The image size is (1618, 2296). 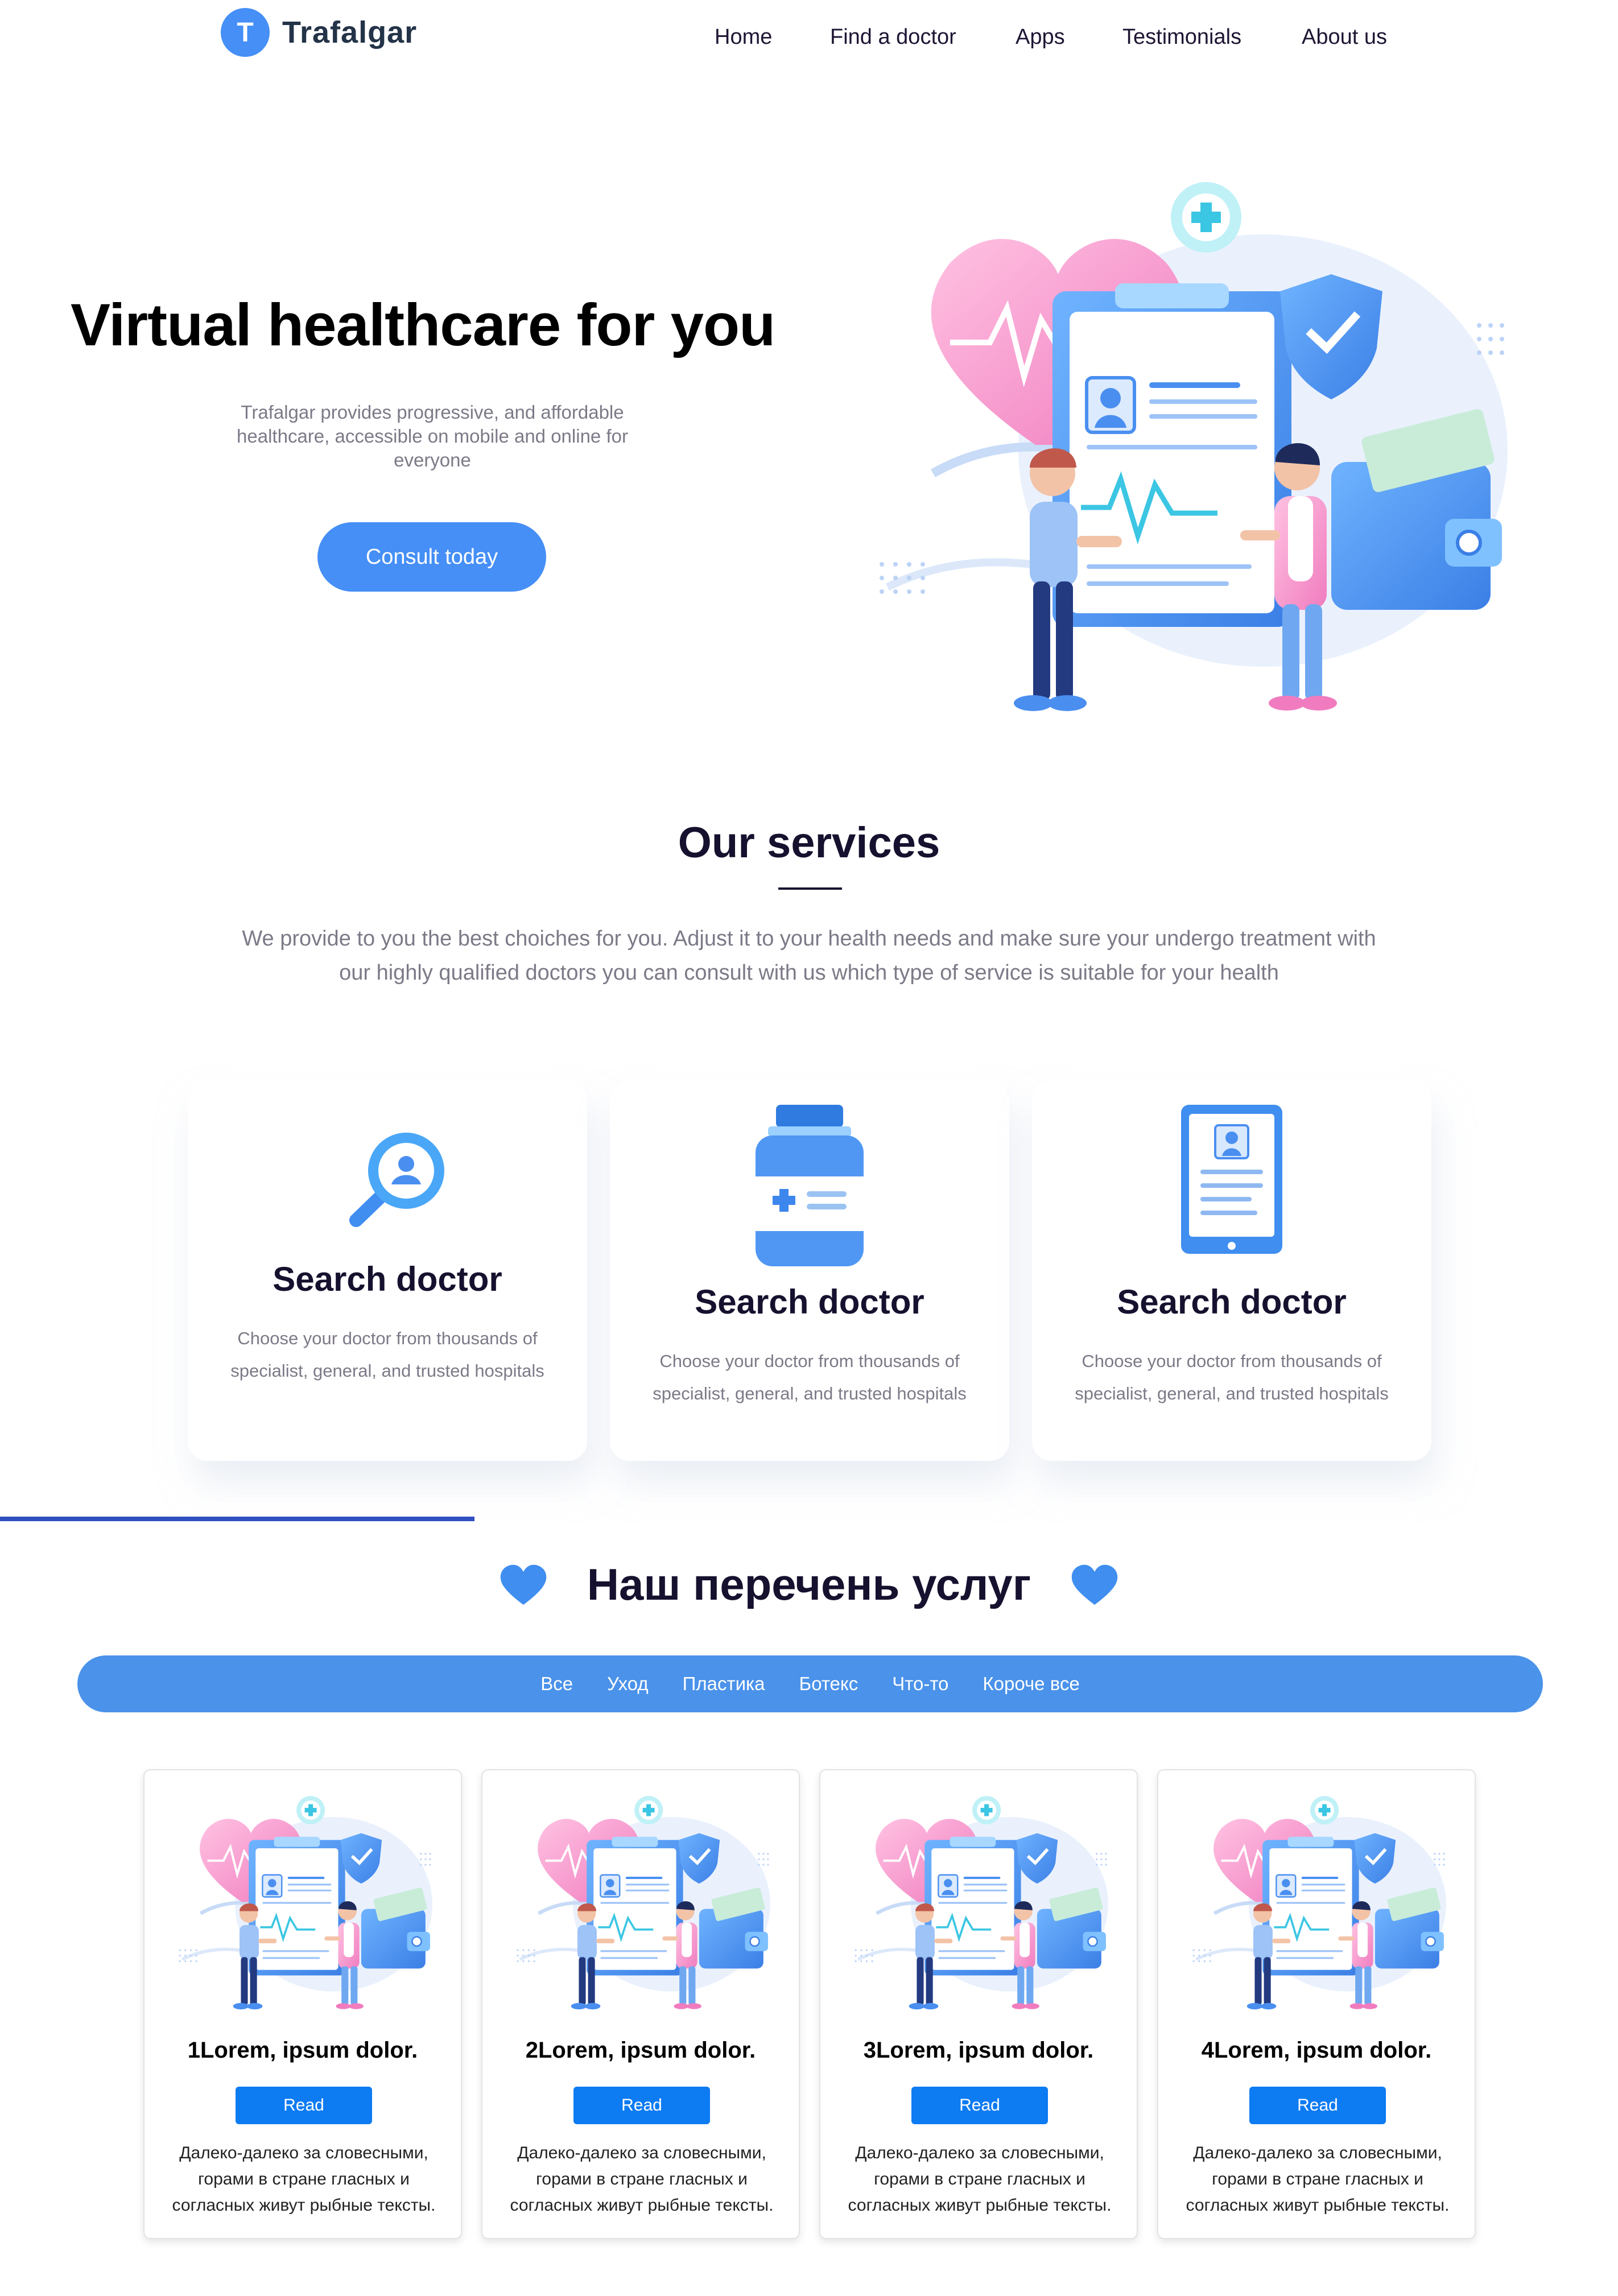 I want to click on filter-botox: Ботекс, so click(x=828, y=1684).